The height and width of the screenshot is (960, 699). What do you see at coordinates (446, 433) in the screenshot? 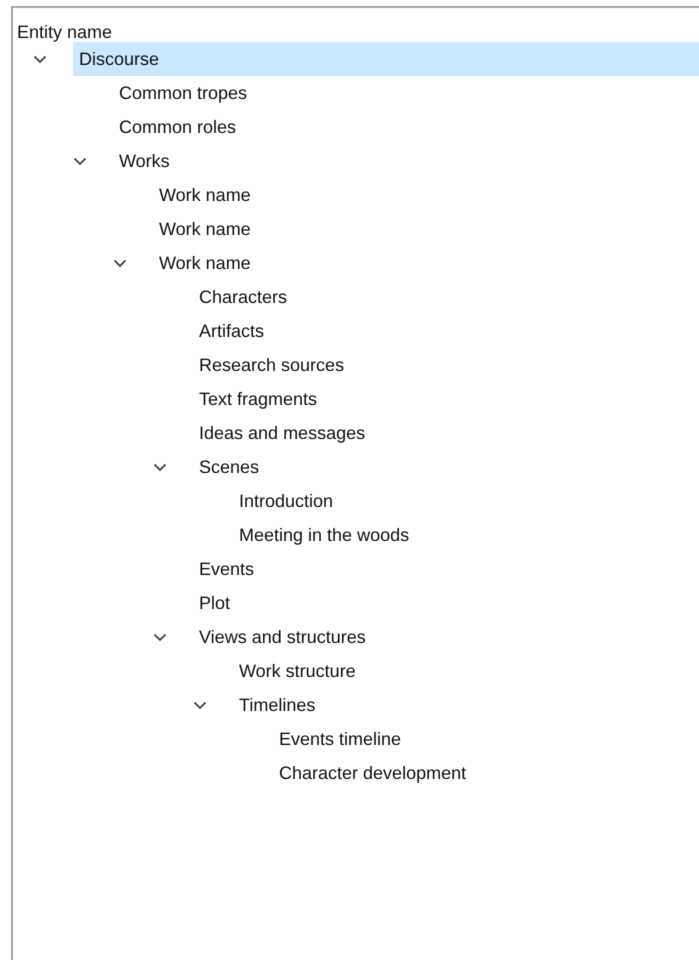
I see `tree-item: Ideas and messages` at bounding box center [446, 433].